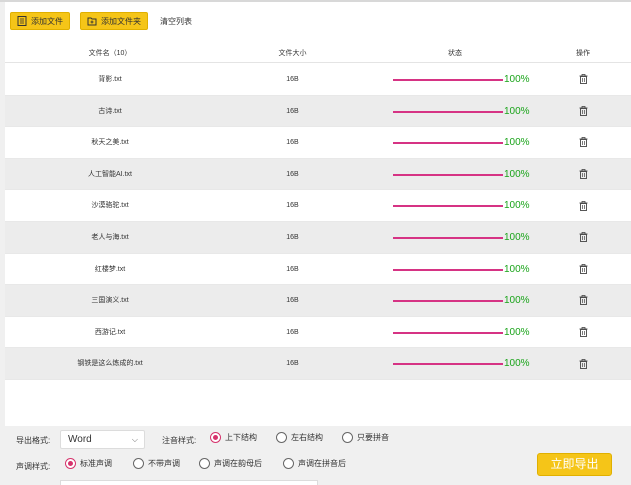 The image size is (631, 485). Describe the element at coordinates (318, 111) in the screenshot. I see `table-row: 古诗.txt 16B 100%` at that location.